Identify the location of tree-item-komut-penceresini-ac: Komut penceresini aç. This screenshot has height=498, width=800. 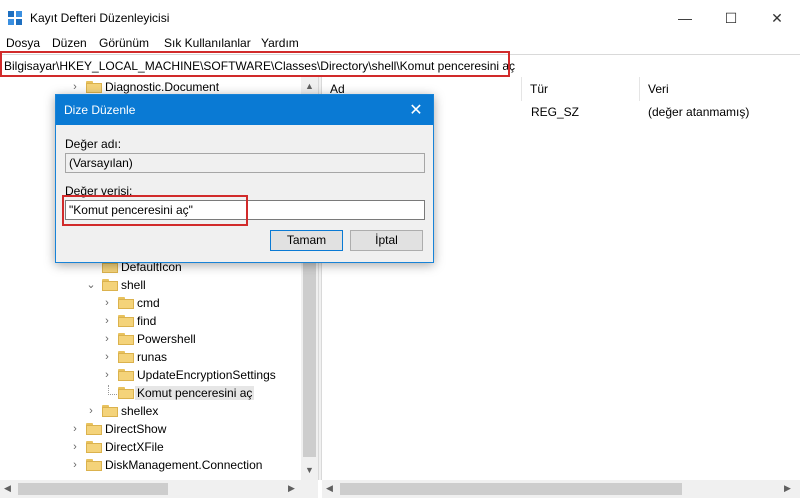
(150, 393).